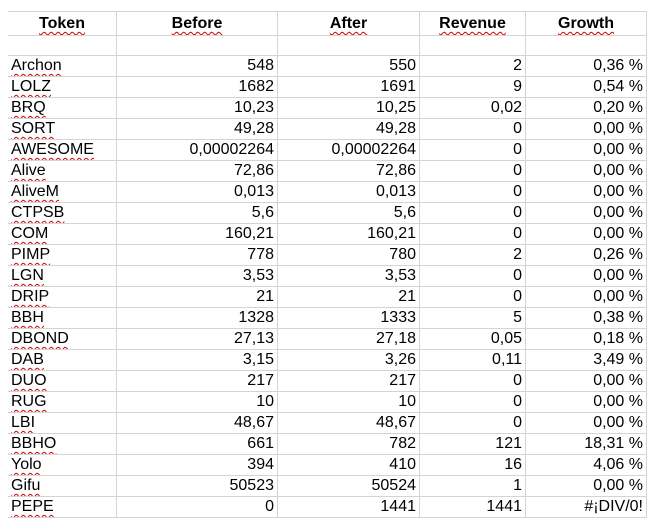 This screenshot has width=650, height=522. I want to click on cell-token: AWESOME, so click(62, 150).